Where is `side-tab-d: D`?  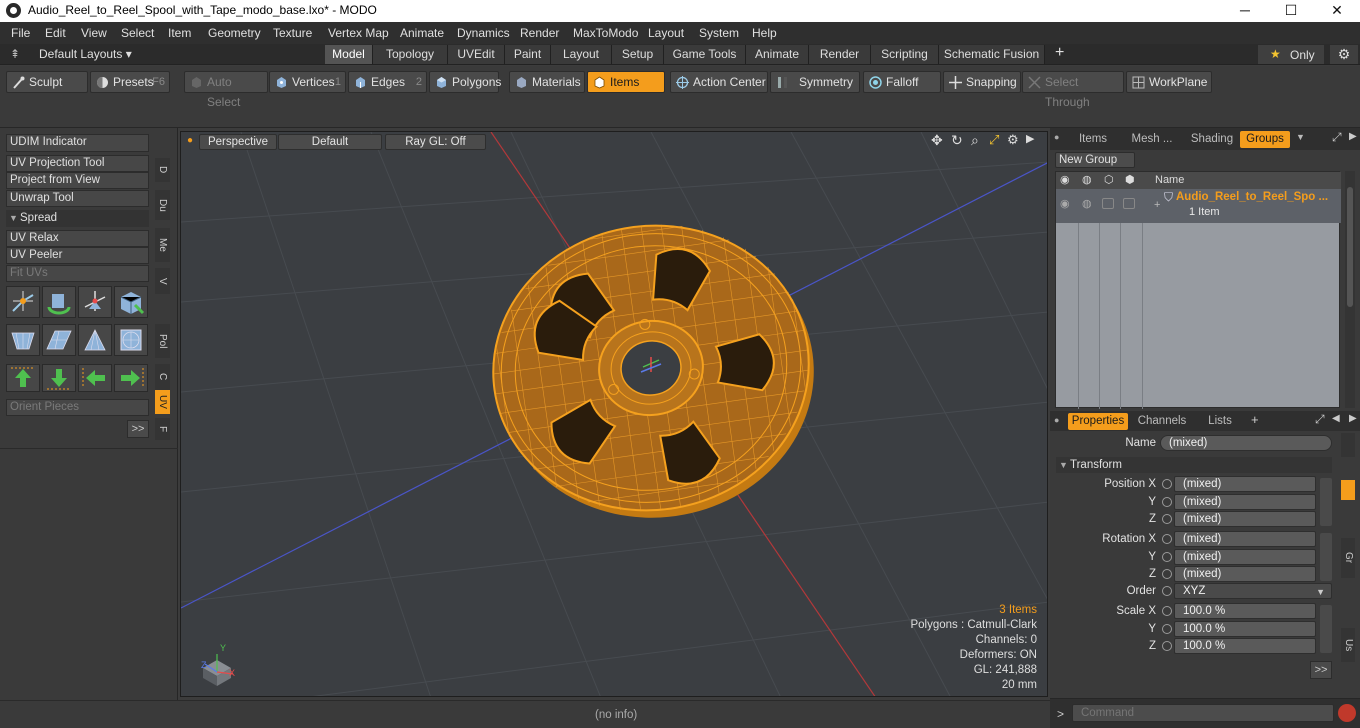 side-tab-d: D is located at coordinates (162, 170).